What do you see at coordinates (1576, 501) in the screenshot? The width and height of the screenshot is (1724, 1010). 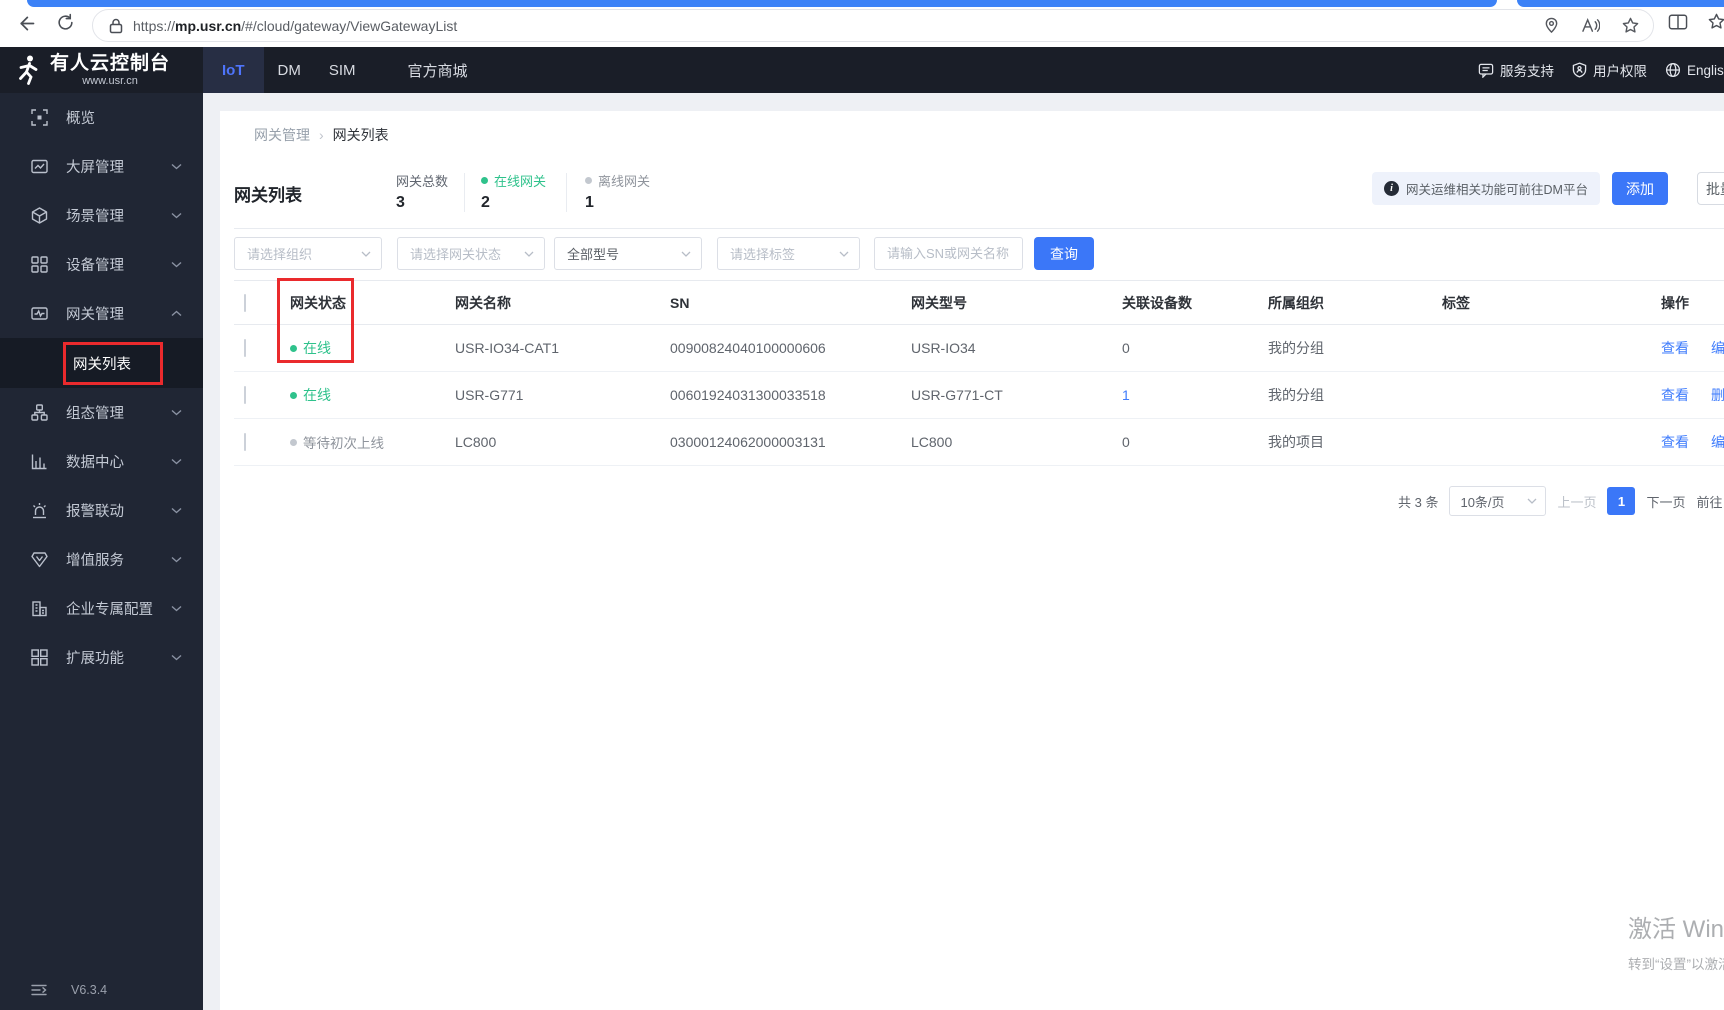 I see `prev-page-button: 上一页` at bounding box center [1576, 501].